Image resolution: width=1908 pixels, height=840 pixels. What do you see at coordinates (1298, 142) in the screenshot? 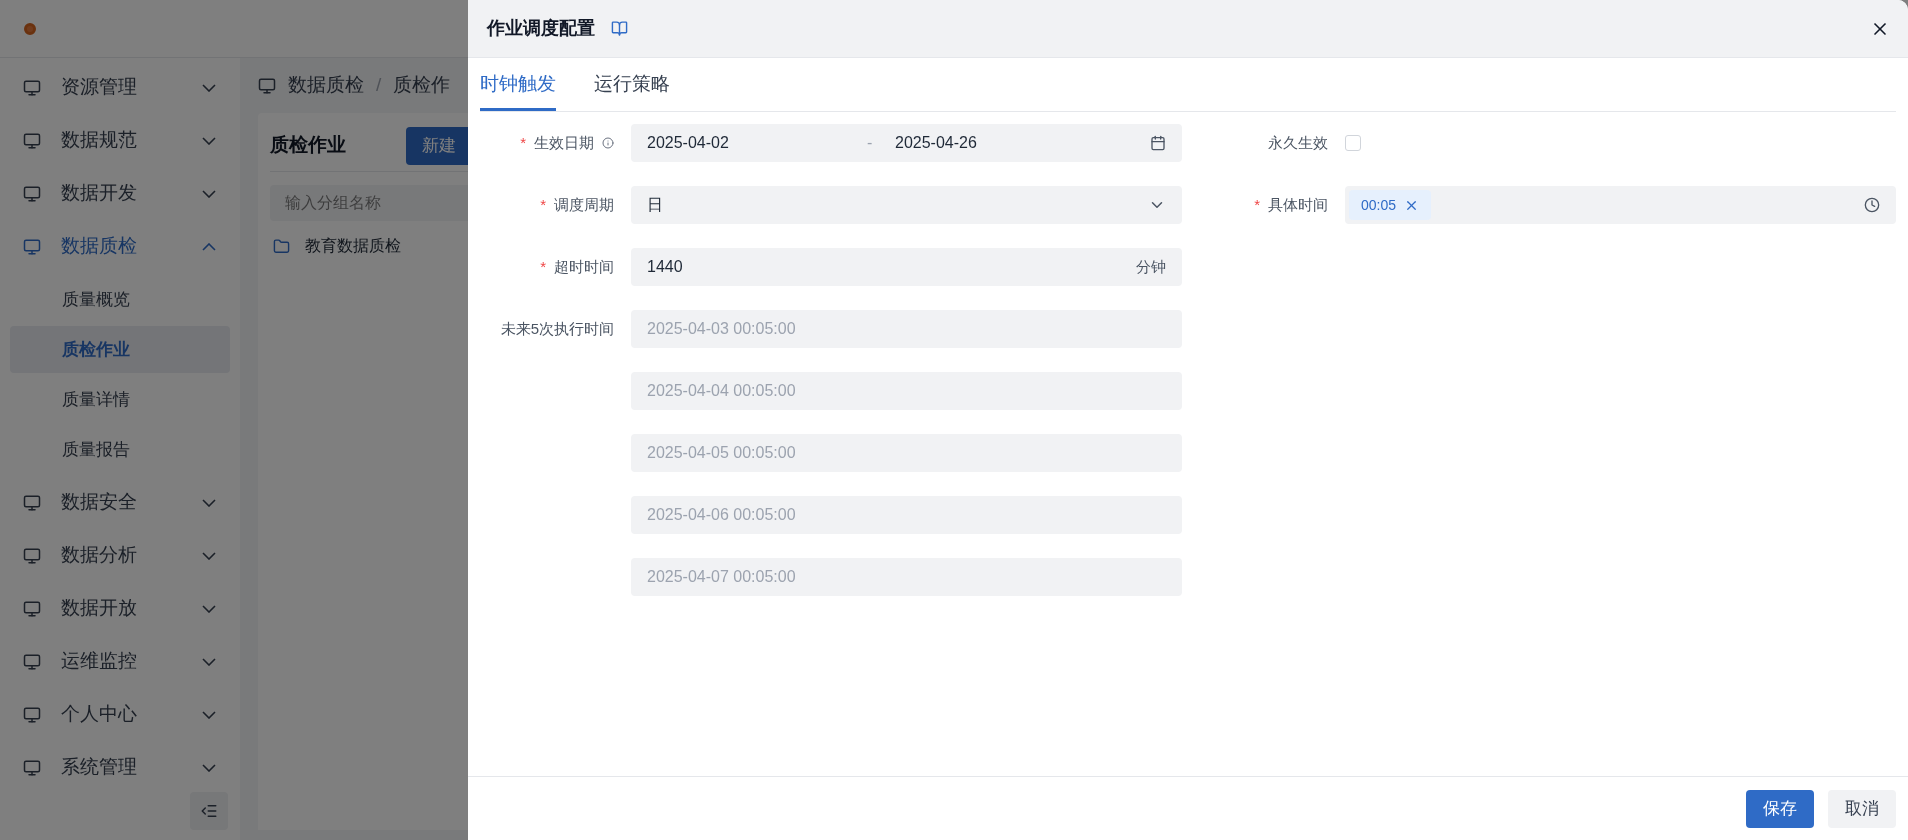
I see `field-label: 永久生效` at bounding box center [1298, 142].